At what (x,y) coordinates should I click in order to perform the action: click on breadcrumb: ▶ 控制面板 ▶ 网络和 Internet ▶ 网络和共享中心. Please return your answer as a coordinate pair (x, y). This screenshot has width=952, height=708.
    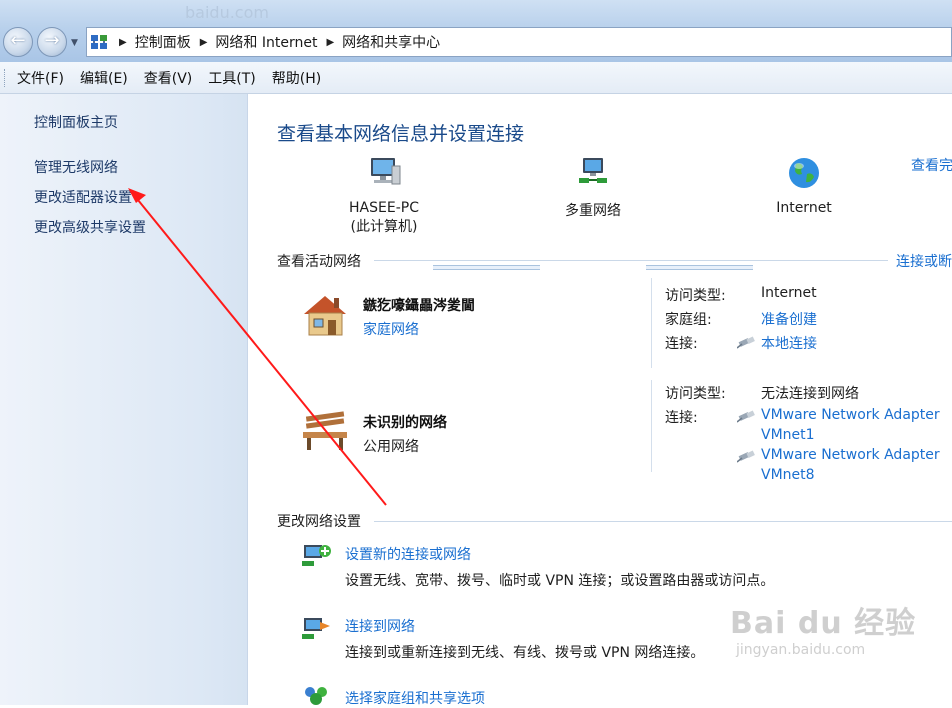
    Looking at the image, I should click on (275, 42).